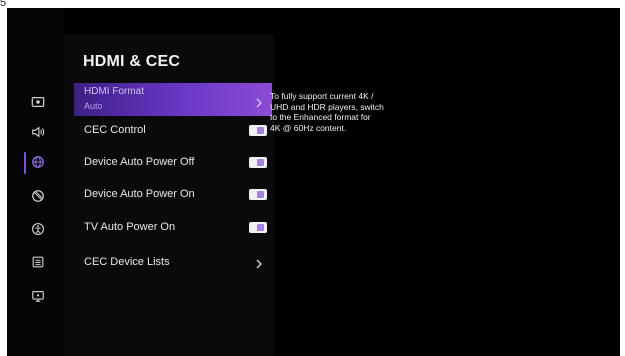 This screenshot has width=625, height=356. What do you see at coordinates (25, 163) in the screenshot?
I see `rail-selection-indicator` at bounding box center [25, 163].